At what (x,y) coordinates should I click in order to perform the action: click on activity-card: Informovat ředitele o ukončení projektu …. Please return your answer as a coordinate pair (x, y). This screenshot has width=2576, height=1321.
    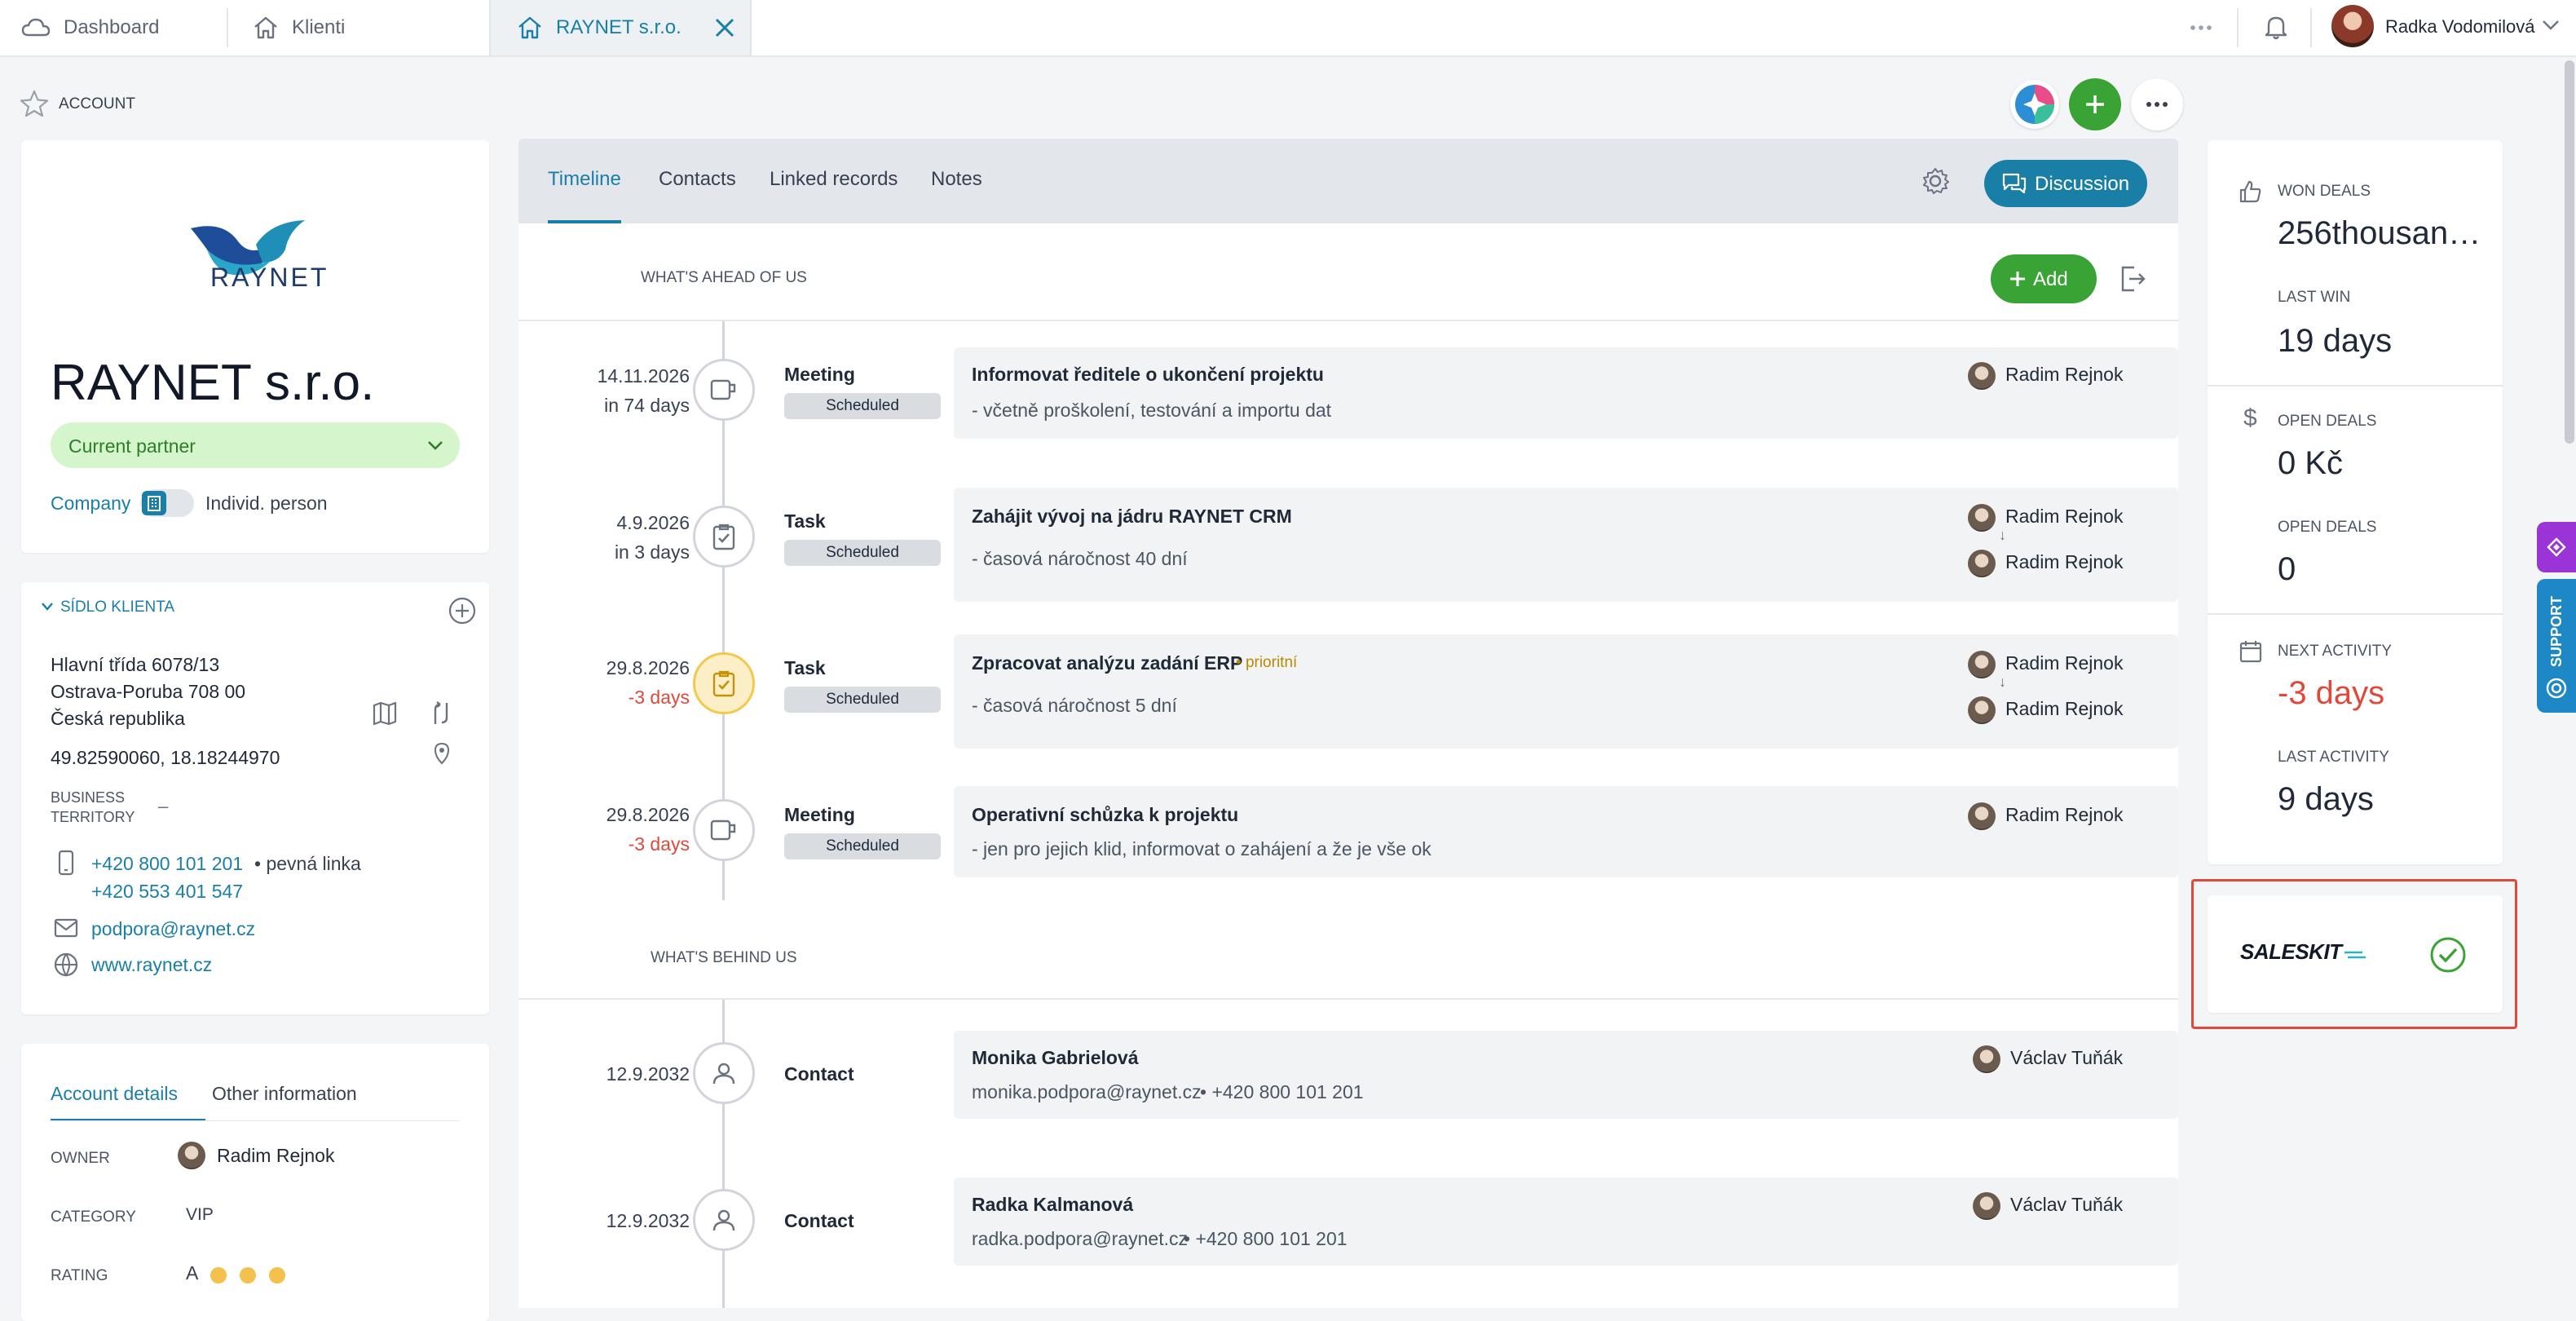
    Looking at the image, I should click on (1566, 393).